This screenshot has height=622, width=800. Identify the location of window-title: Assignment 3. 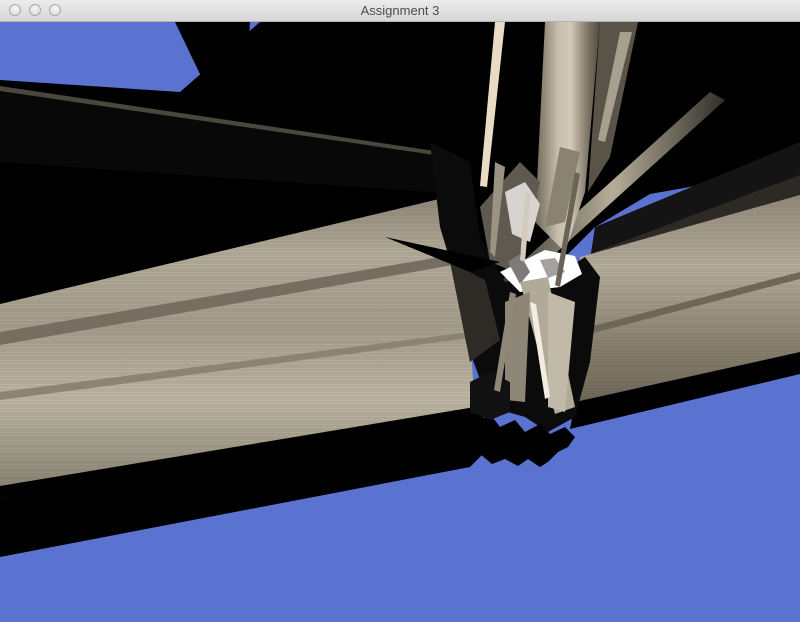
(400, 10).